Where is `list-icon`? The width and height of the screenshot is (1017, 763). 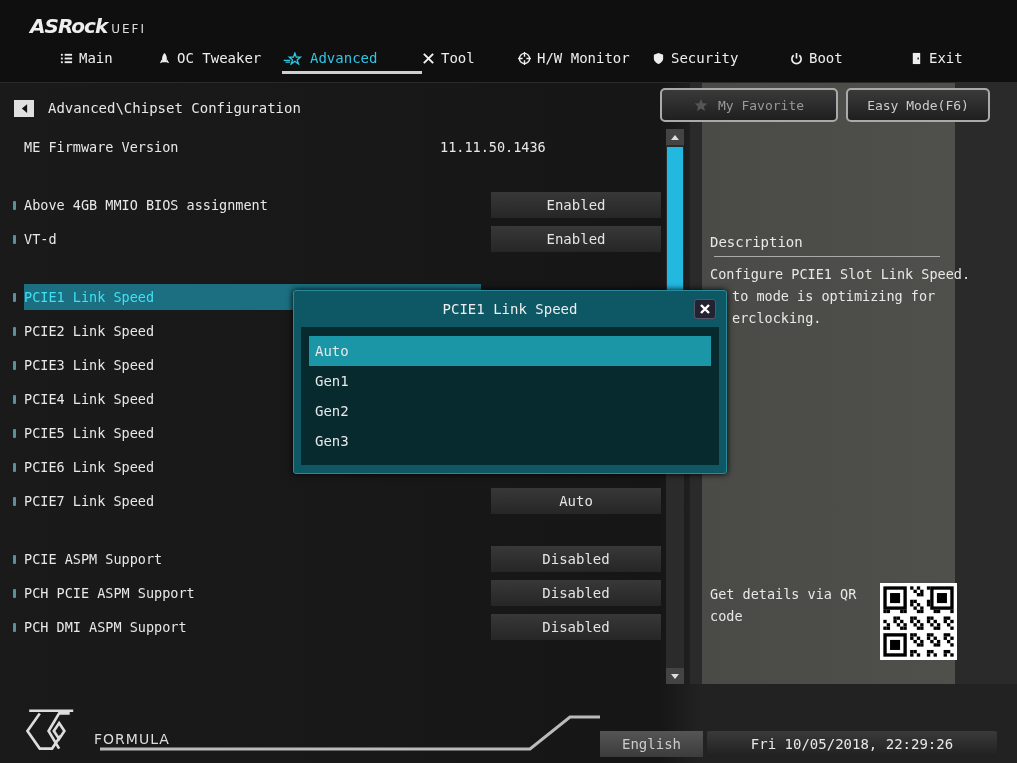
list-icon is located at coordinates (66, 58).